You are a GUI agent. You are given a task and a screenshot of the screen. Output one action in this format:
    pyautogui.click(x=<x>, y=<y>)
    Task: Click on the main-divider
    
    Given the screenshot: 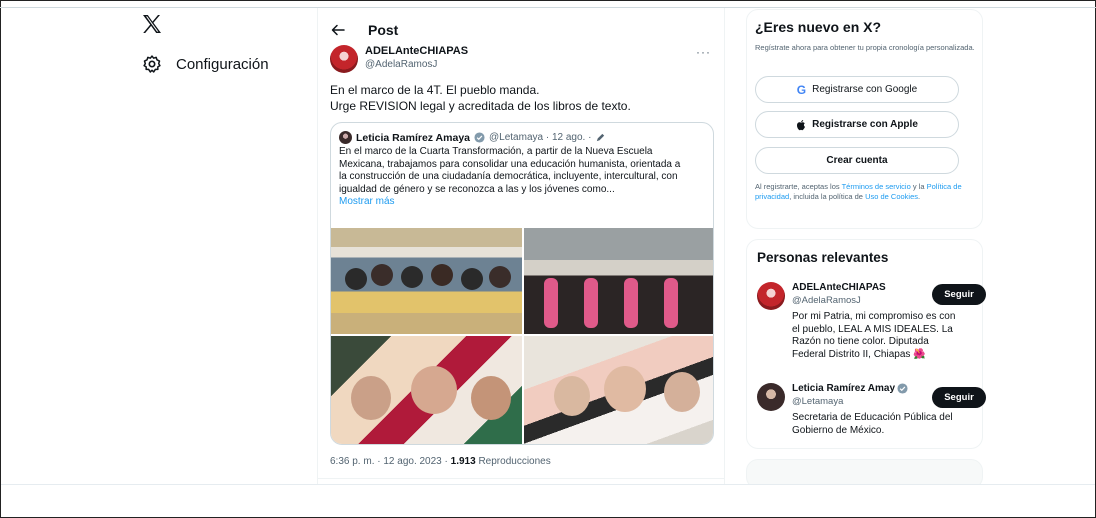 What is the action you would take?
    pyautogui.click(x=521, y=478)
    